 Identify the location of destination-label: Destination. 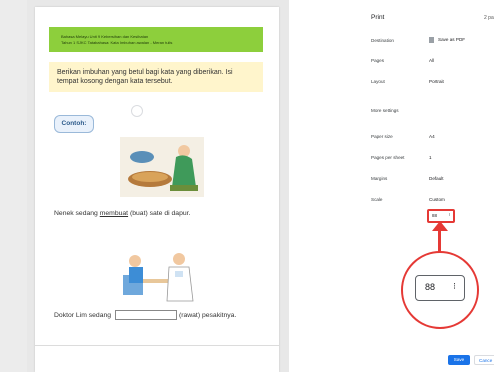
(382, 40).